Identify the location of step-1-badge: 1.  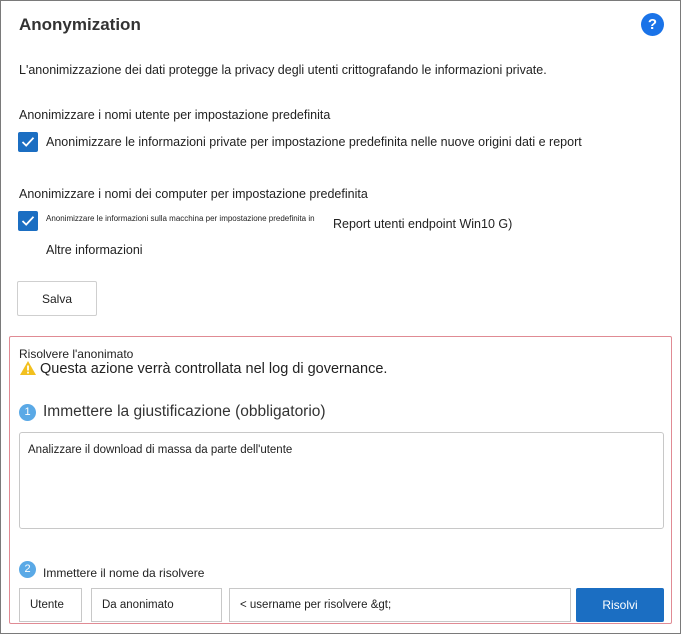
(27, 412).